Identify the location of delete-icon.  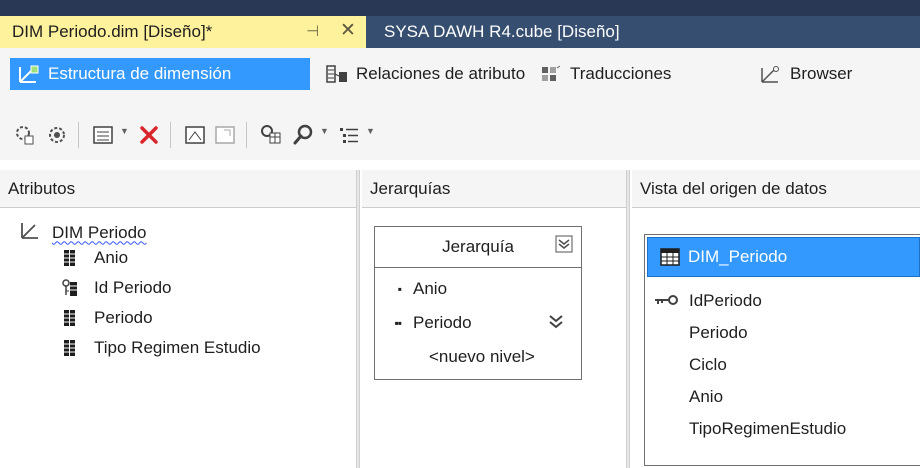
(149, 135).